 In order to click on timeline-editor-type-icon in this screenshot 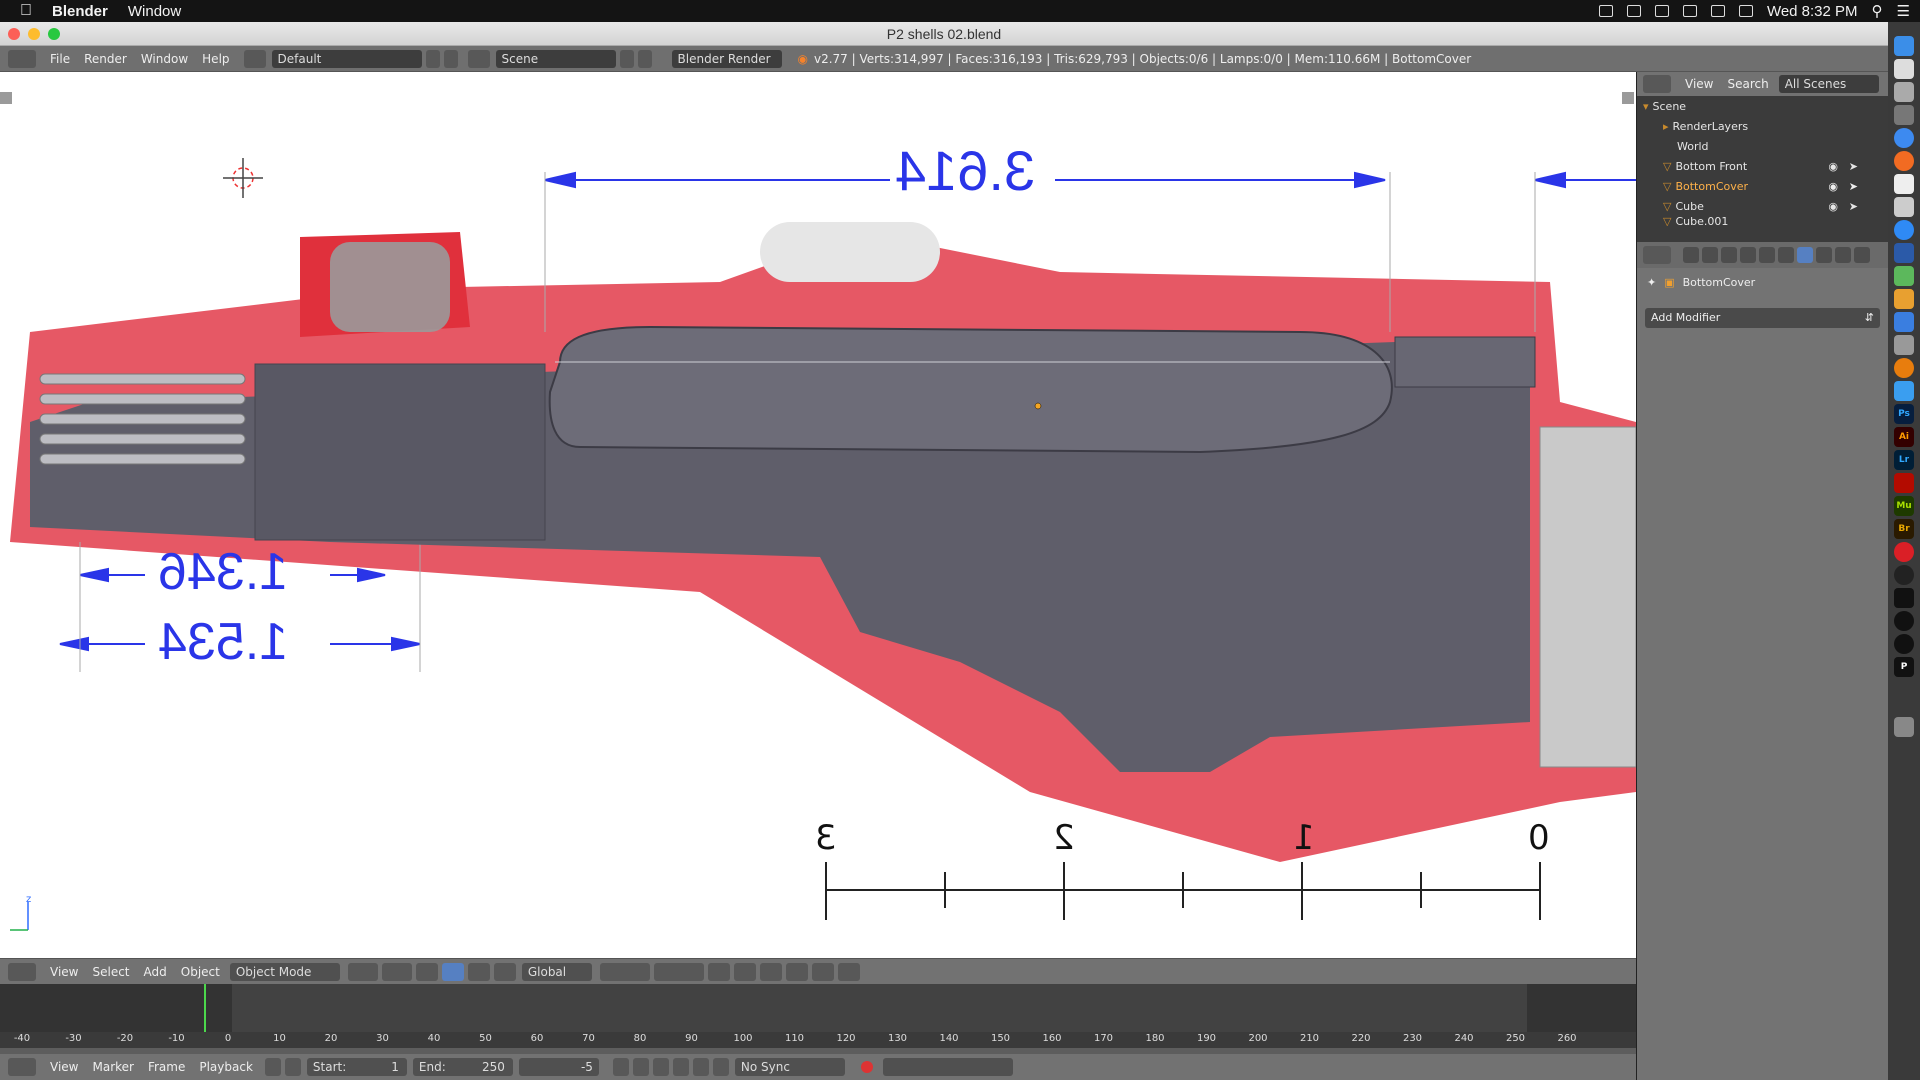, I will do `click(22, 1067)`.